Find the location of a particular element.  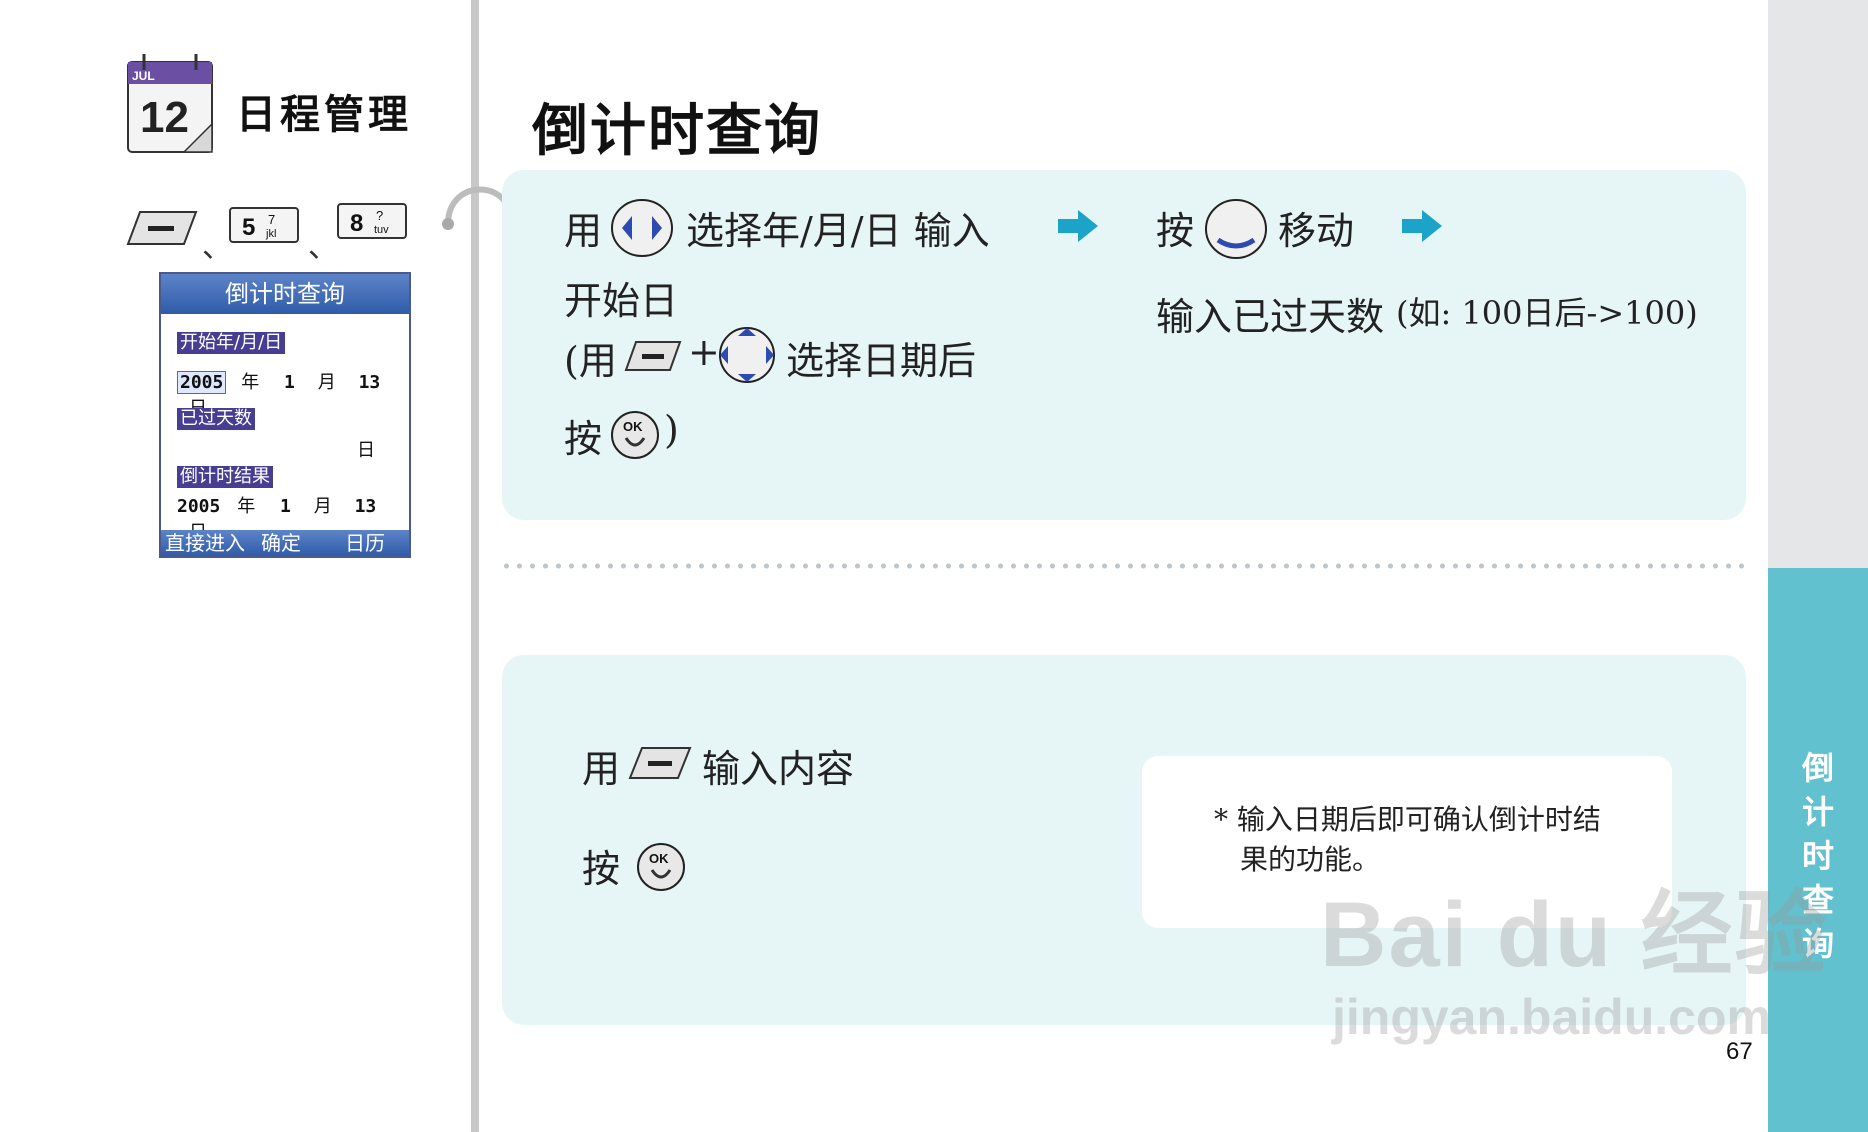

softkey-direct: 直接进入 is located at coordinates (205, 543).